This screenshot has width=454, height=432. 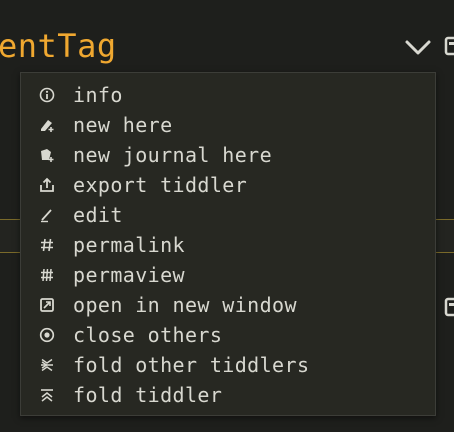 I want to click on permaview-icon, so click(x=47, y=275).